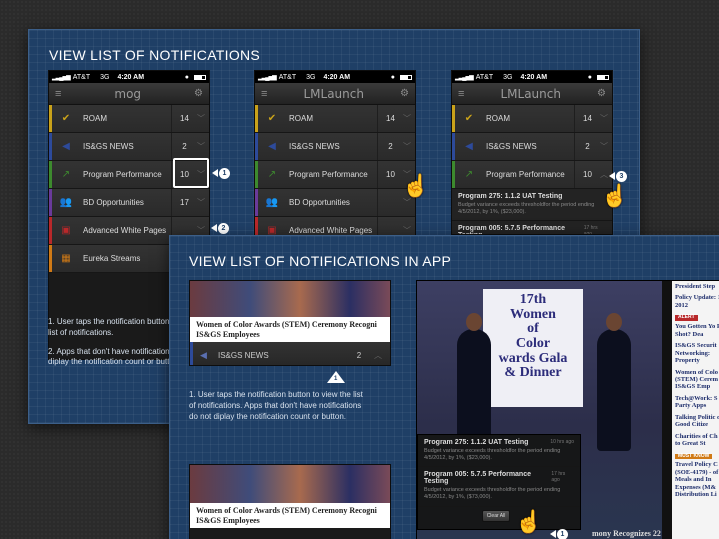  What do you see at coordinates (559, 534) in the screenshot?
I see `step-marker: 1` at bounding box center [559, 534].